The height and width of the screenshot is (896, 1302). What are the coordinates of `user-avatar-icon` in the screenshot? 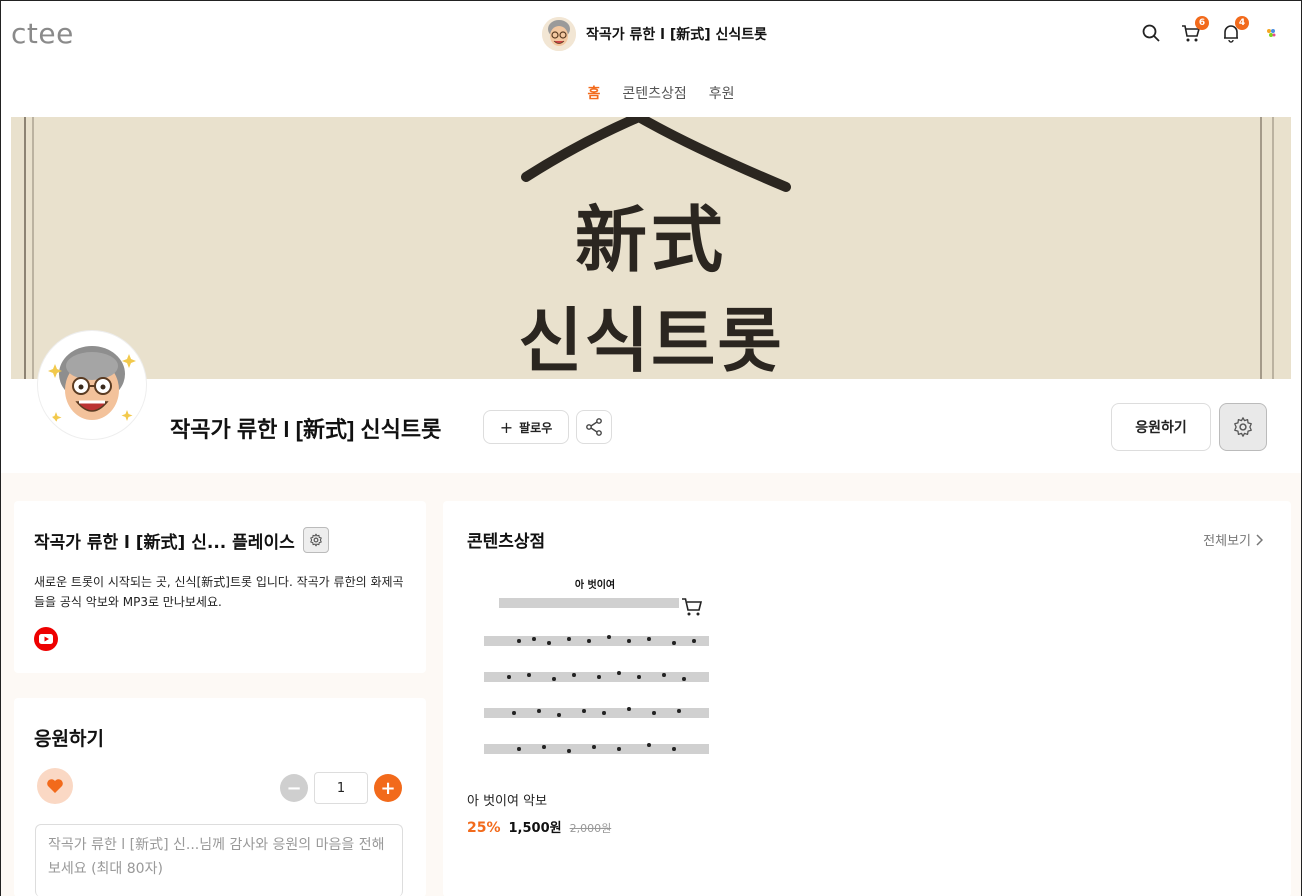 It's located at (1271, 33).